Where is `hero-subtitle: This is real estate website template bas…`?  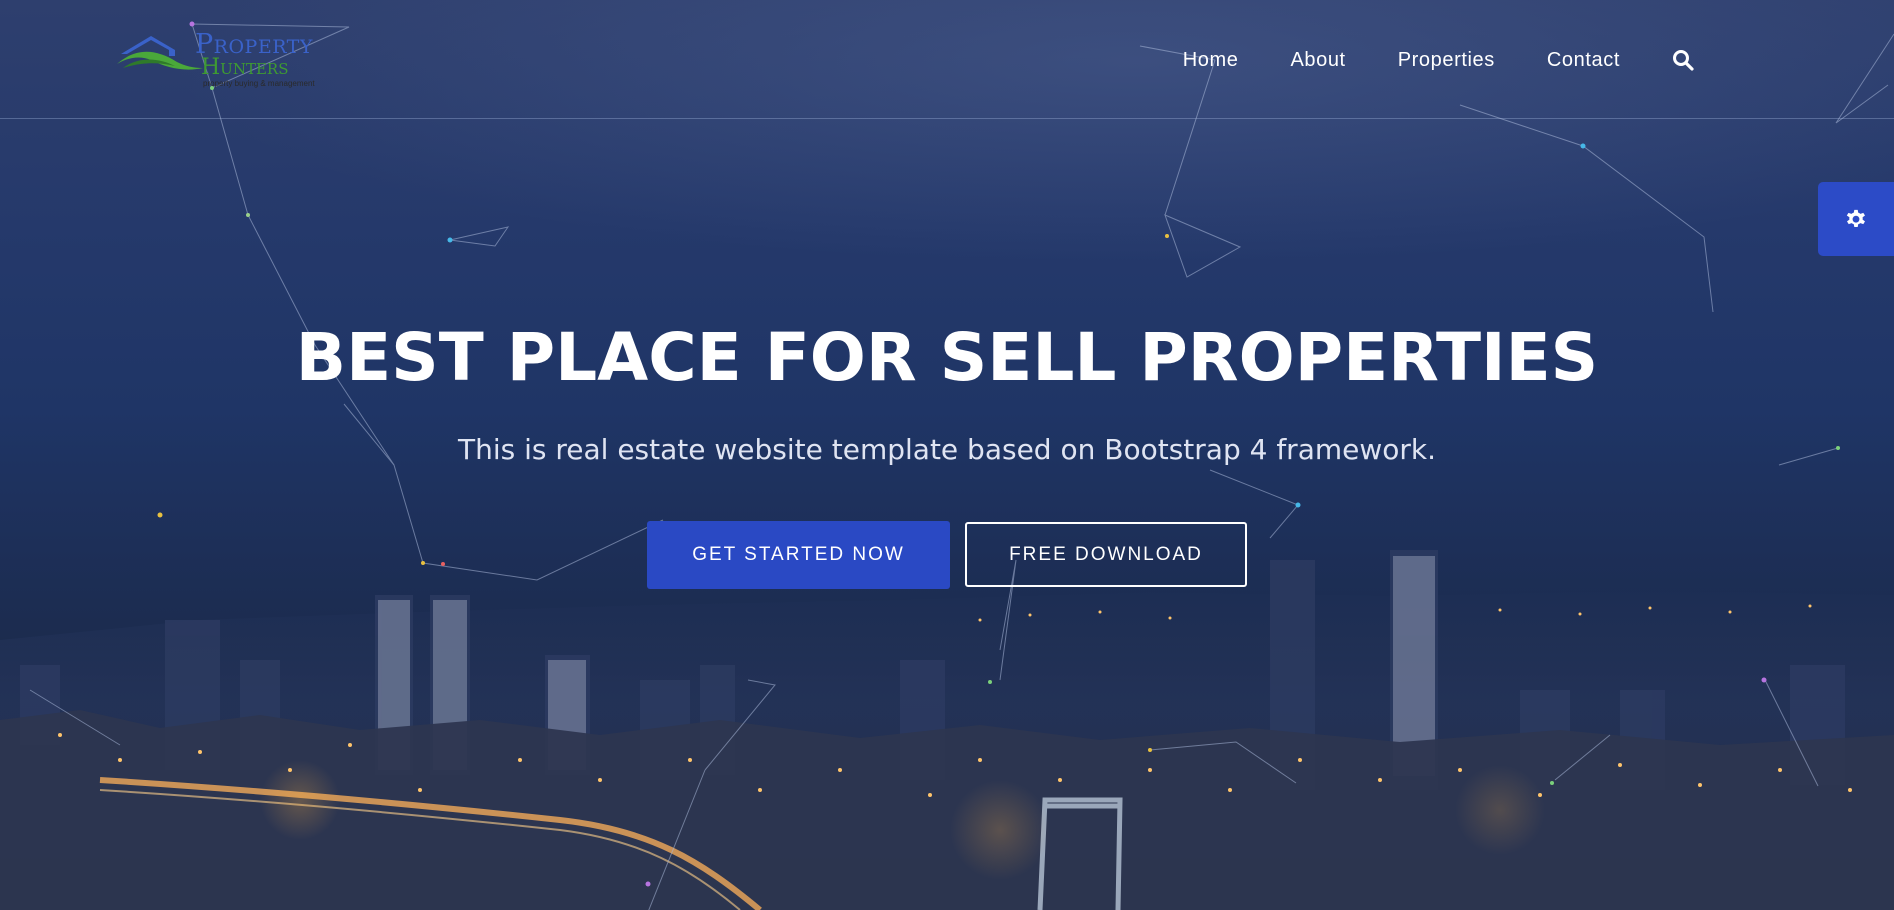
hero-subtitle: This is real estate website template bas… is located at coordinates (947, 449).